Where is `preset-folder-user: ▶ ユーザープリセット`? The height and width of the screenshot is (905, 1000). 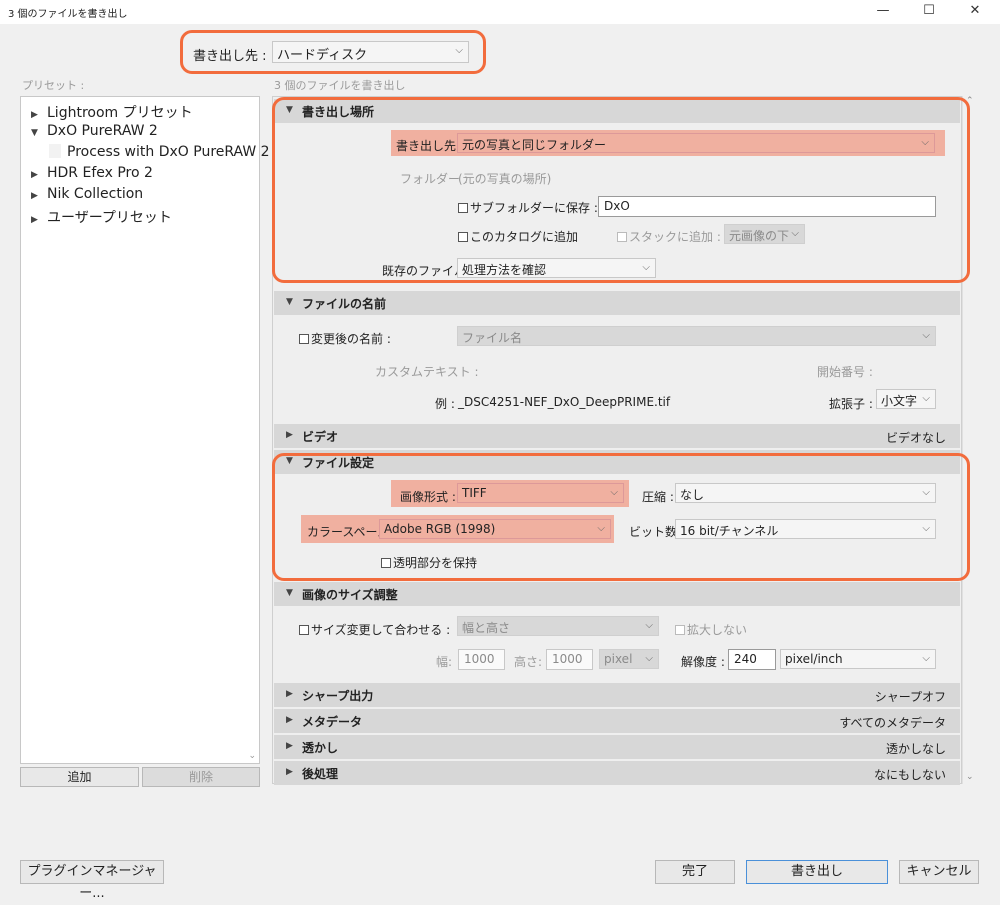
preset-folder-user: ▶ ユーザープリセット is located at coordinates (101, 217).